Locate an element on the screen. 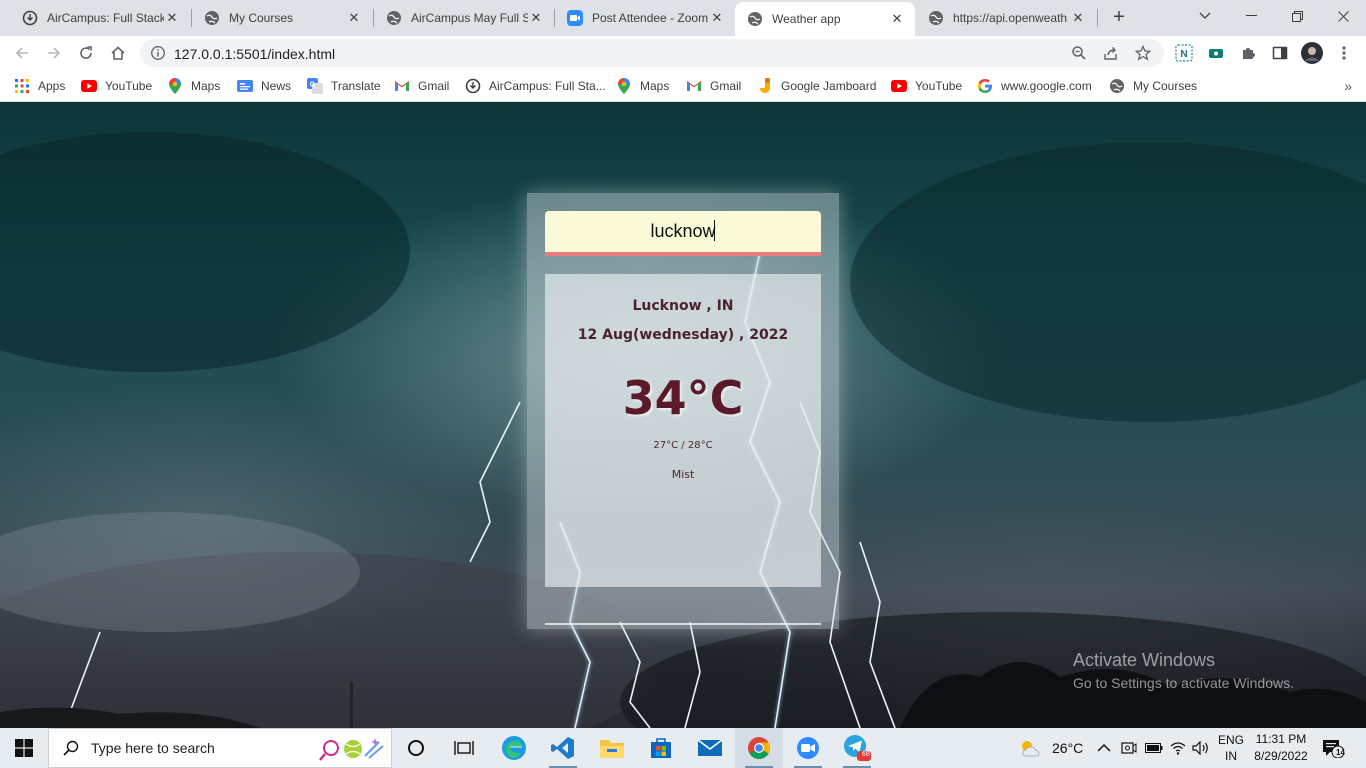 The width and height of the screenshot is (1366, 768). google-news-icon is located at coordinates (245, 86).